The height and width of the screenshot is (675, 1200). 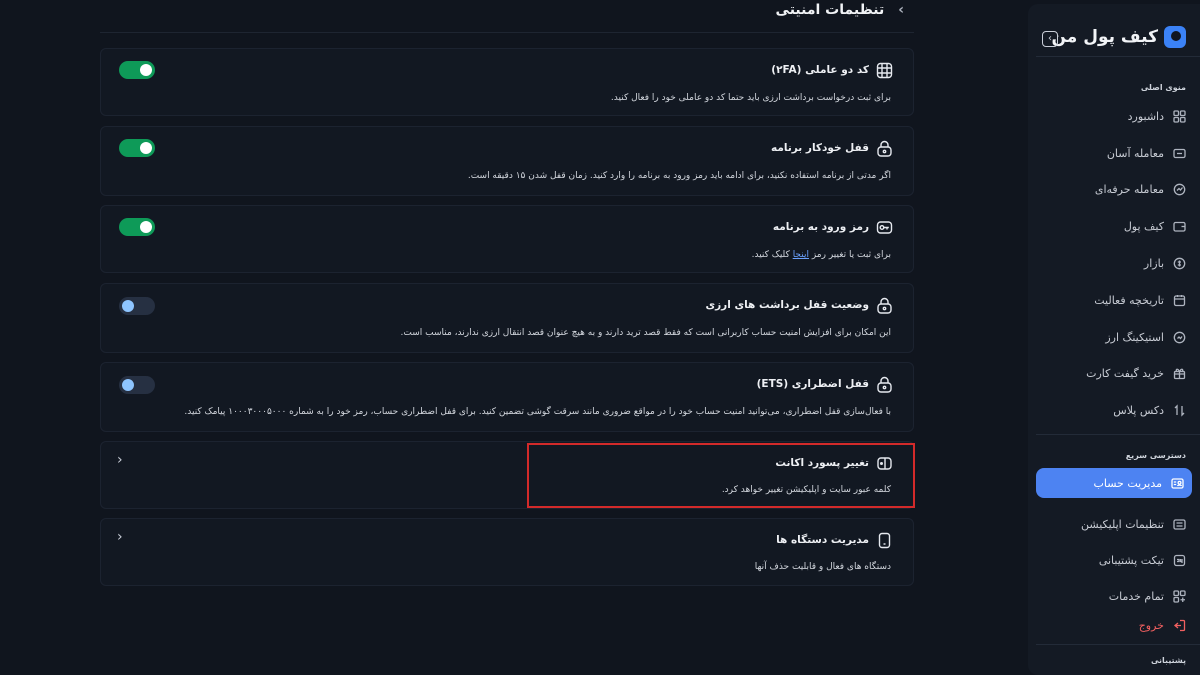 What do you see at coordinates (1179, 226) in the screenshot?
I see `wallet-icon` at bounding box center [1179, 226].